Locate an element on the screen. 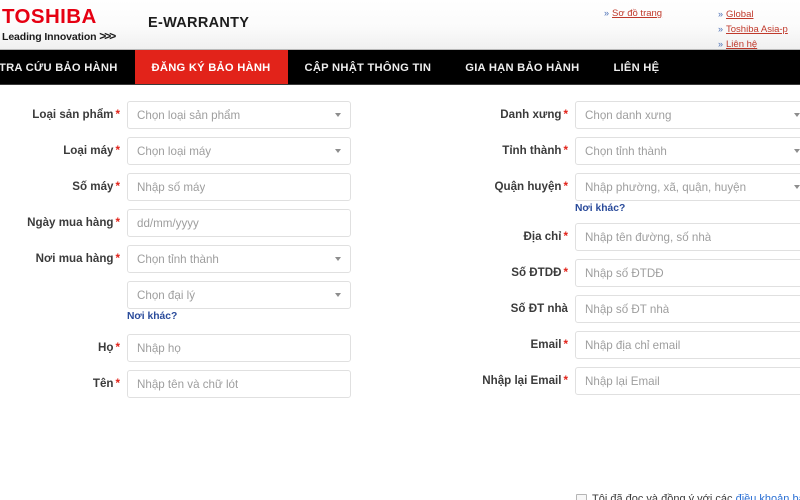 The width and height of the screenshot is (800, 500). toshiba-logo: TOSHIBA Leading Innovation >>> is located at coordinates (62, 24).